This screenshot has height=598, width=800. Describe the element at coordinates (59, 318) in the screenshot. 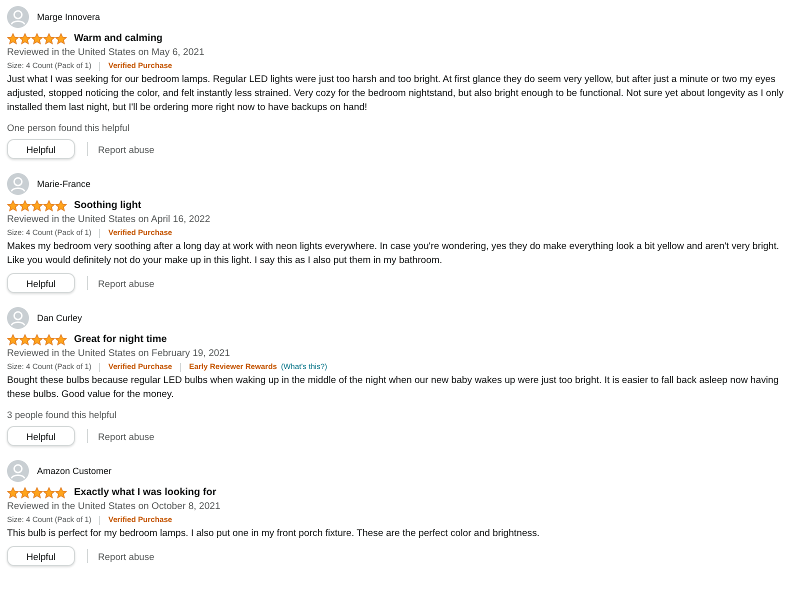

I see `reviewer-name: Dan Curley` at that location.